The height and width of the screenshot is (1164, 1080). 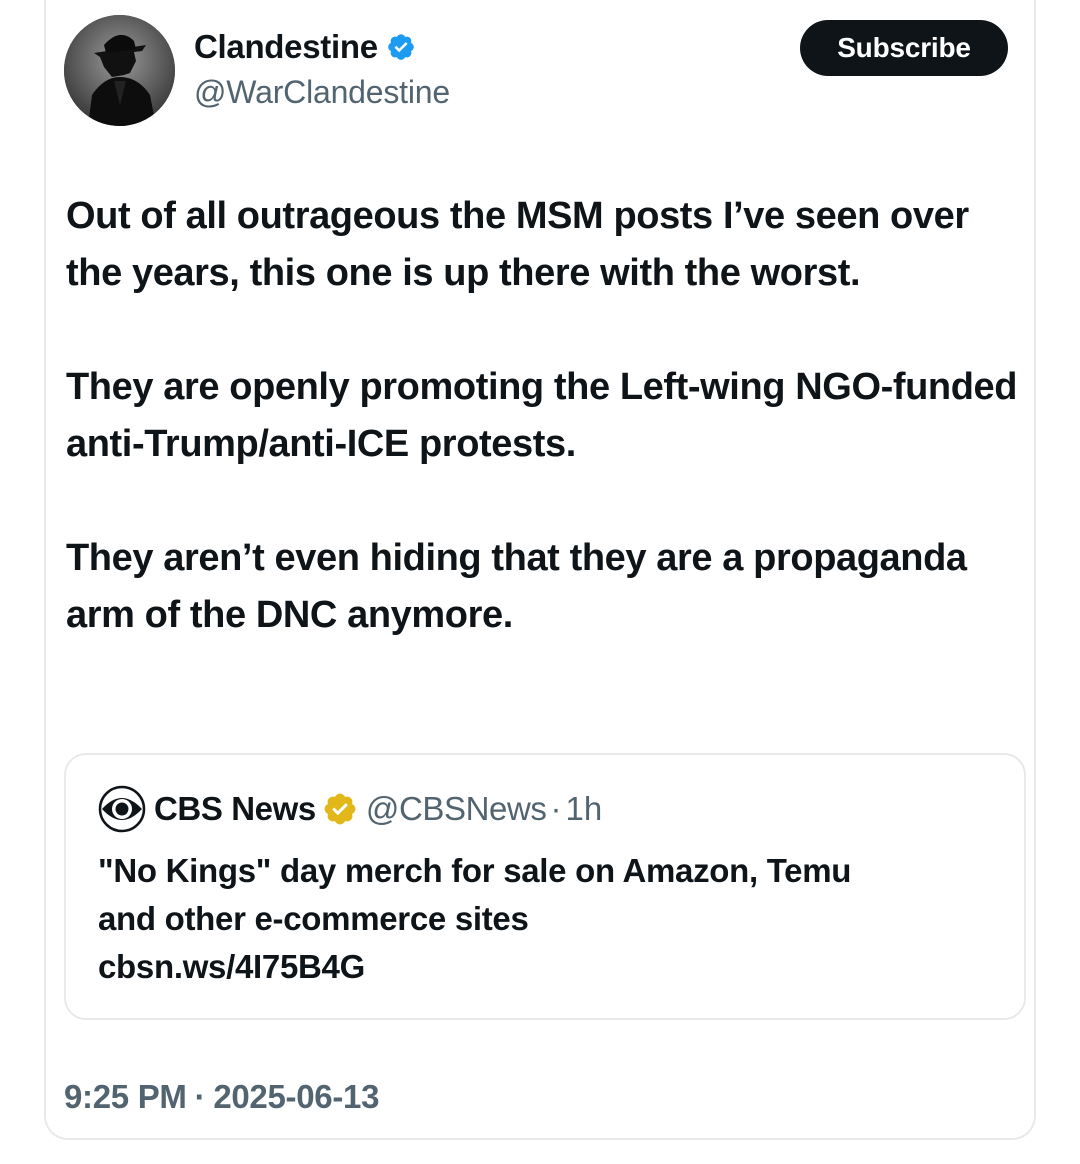 What do you see at coordinates (296, 1096) in the screenshot?
I see `tweet-date: 2025-06-13` at bounding box center [296, 1096].